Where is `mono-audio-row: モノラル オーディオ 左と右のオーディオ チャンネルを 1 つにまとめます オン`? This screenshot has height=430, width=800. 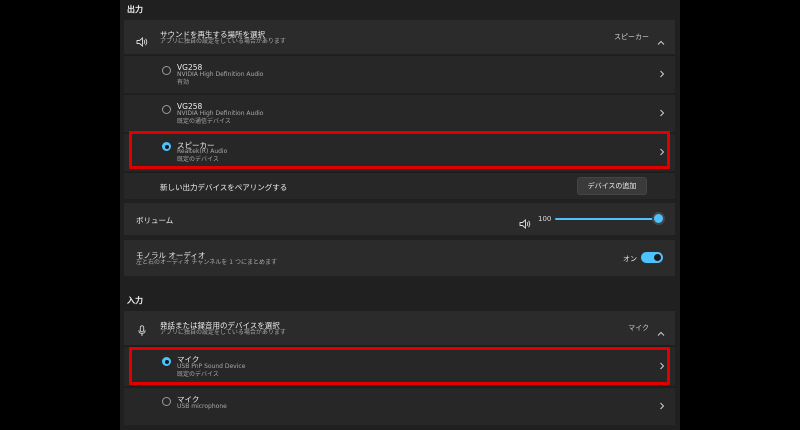 mono-audio-row: モノラル オーディオ 左と右のオーディオ チャンネルを 1 つにまとめます オン is located at coordinates (399, 258).